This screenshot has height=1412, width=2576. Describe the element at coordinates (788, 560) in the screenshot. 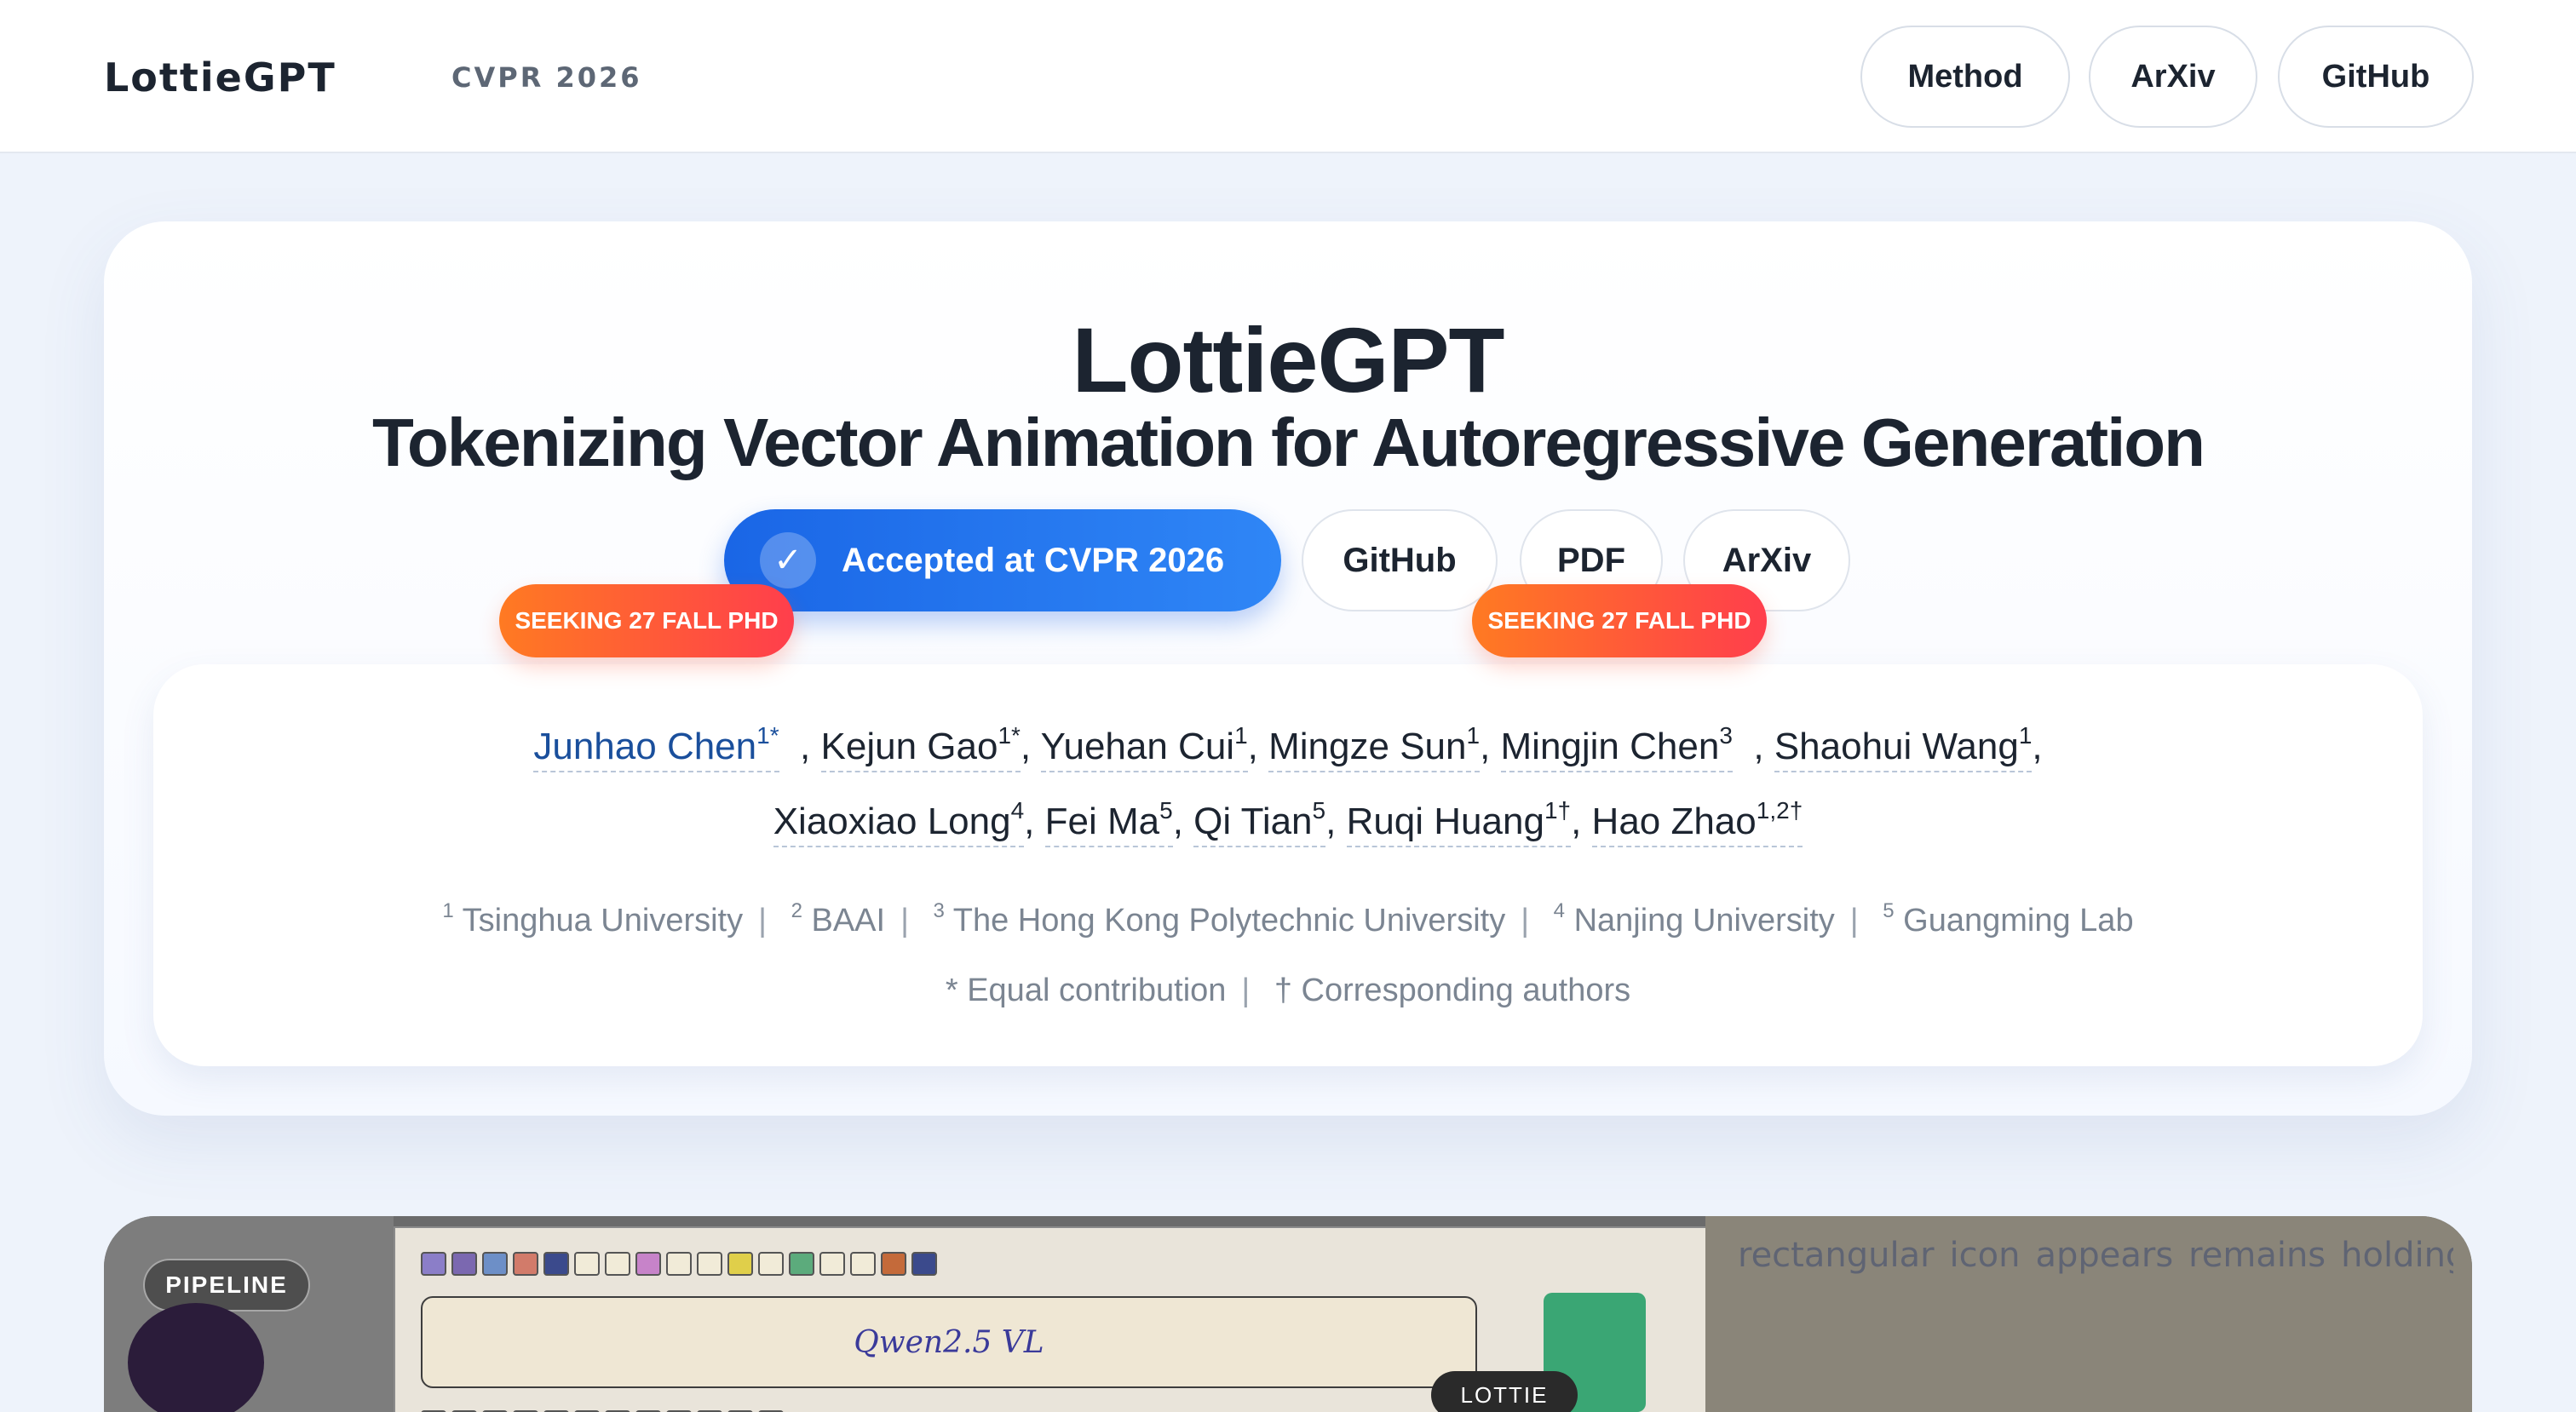

I see `check-icon: ✓` at that location.